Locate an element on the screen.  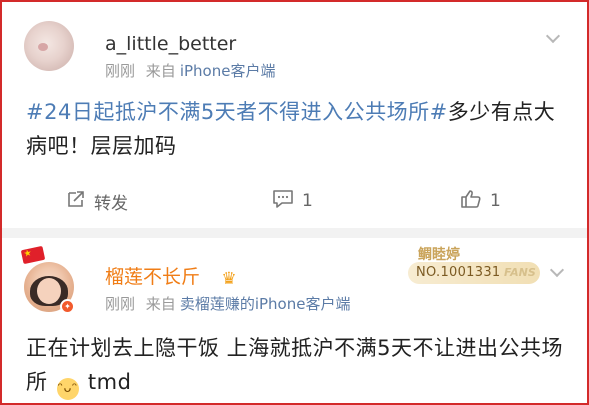
share-label: 转发 is located at coordinates (111, 203).